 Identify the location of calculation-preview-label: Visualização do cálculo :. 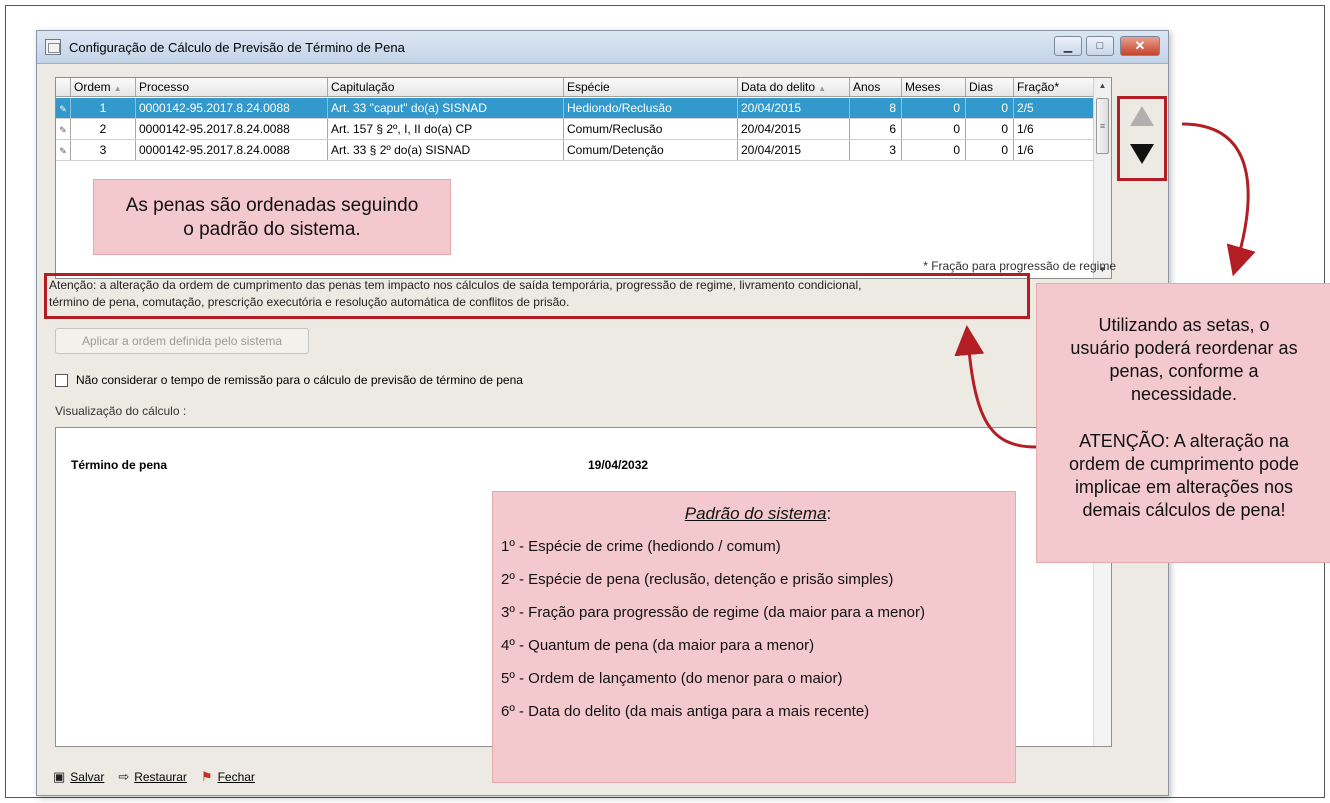
(121, 411).